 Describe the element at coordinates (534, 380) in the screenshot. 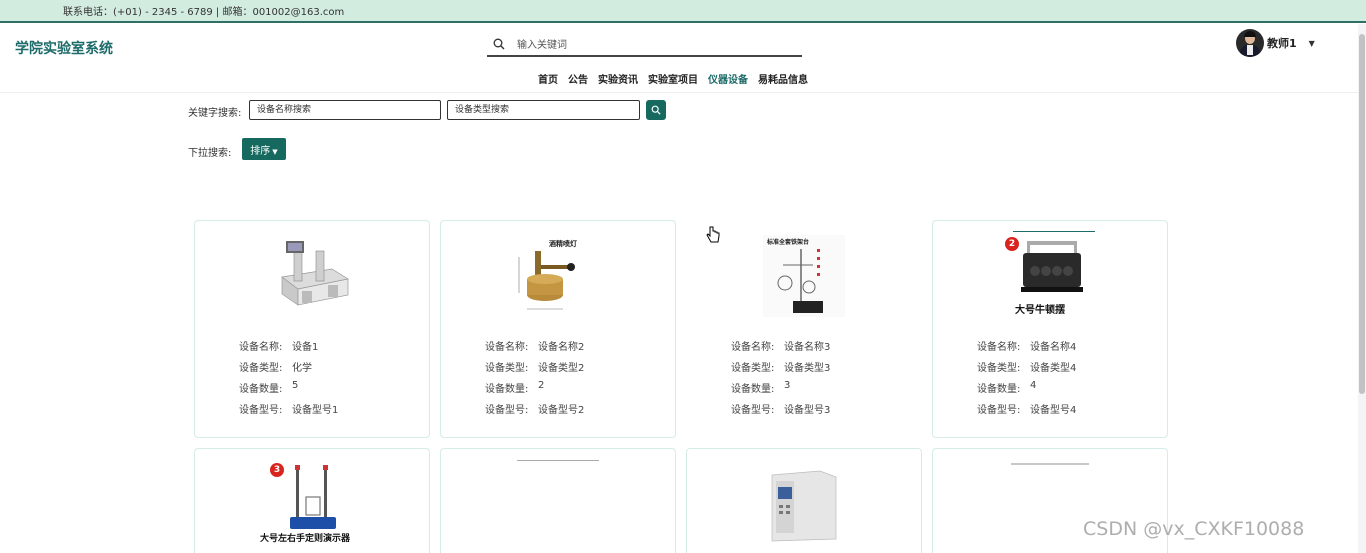

I see `device-info: 设备名称: 设备名称2 设备类型: 设备类型2 设备数量: 2 设备型号: 设备型号2` at that location.